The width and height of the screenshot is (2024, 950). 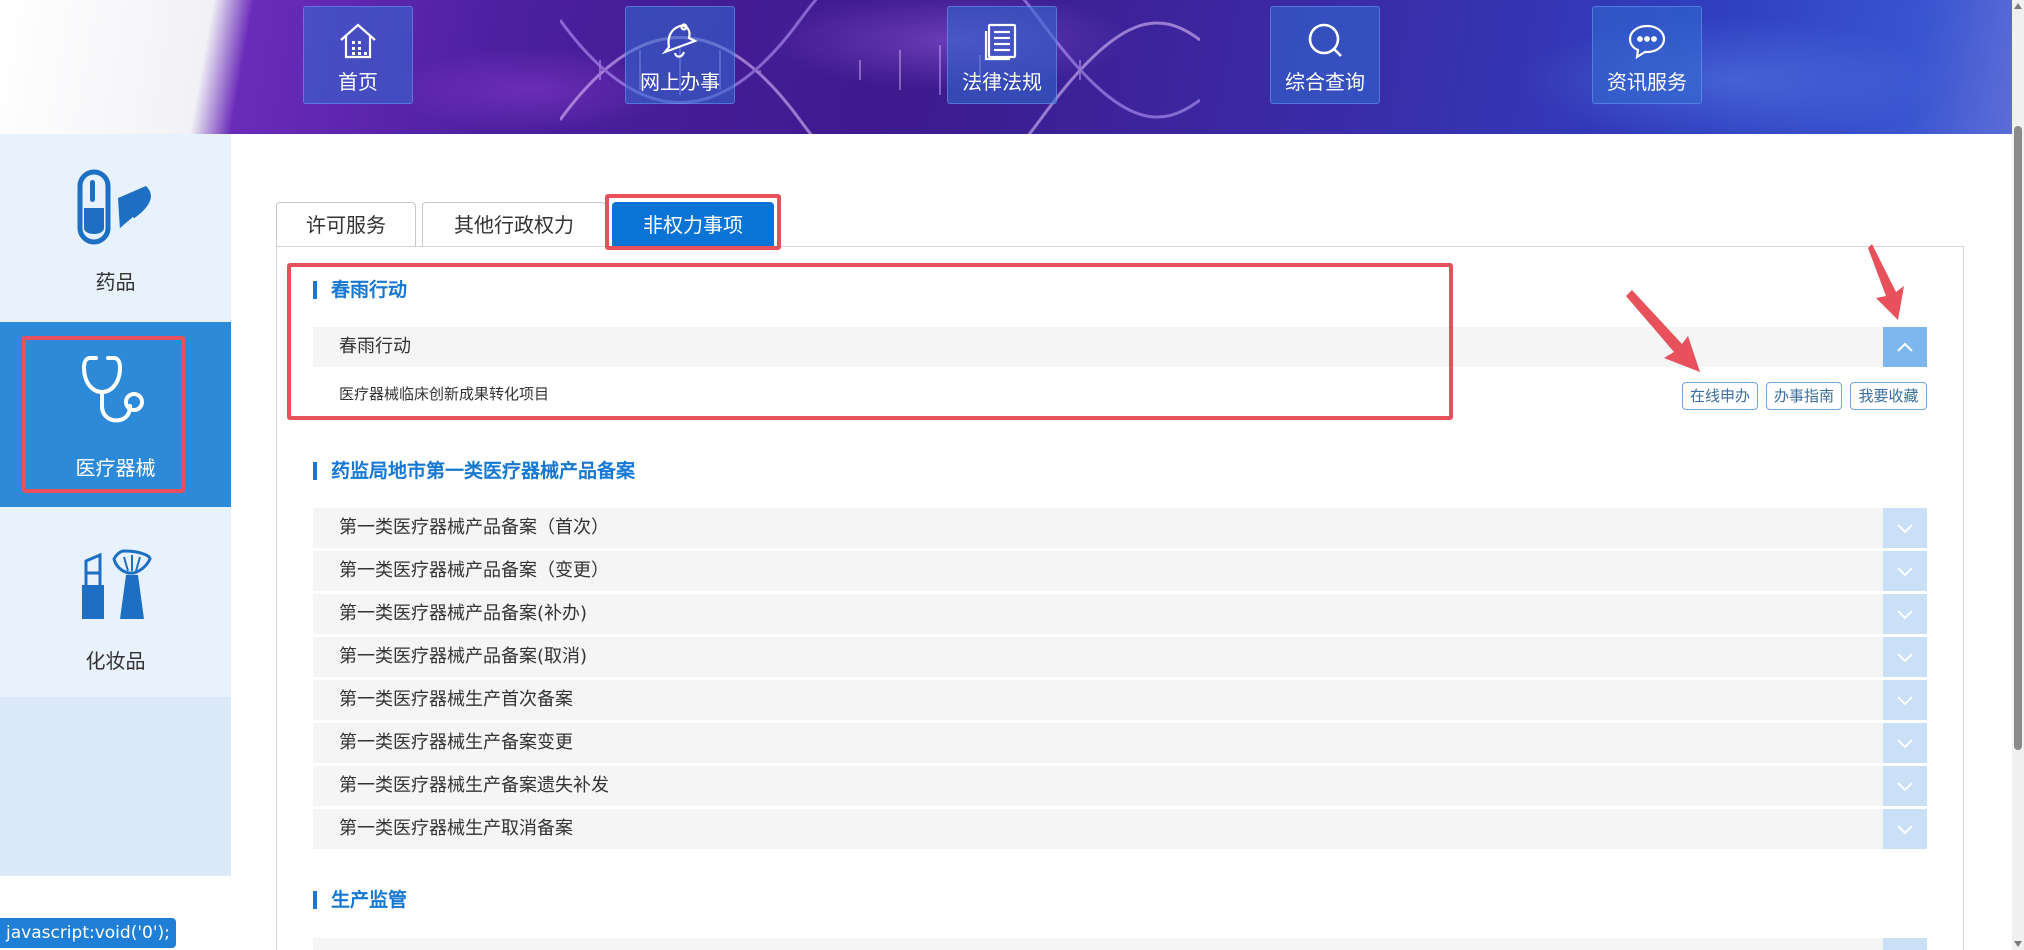 What do you see at coordinates (463, 656) in the screenshot?
I see `item-row-label: 第一类医疗器械产品备案(取消)` at bounding box center [463, 656].